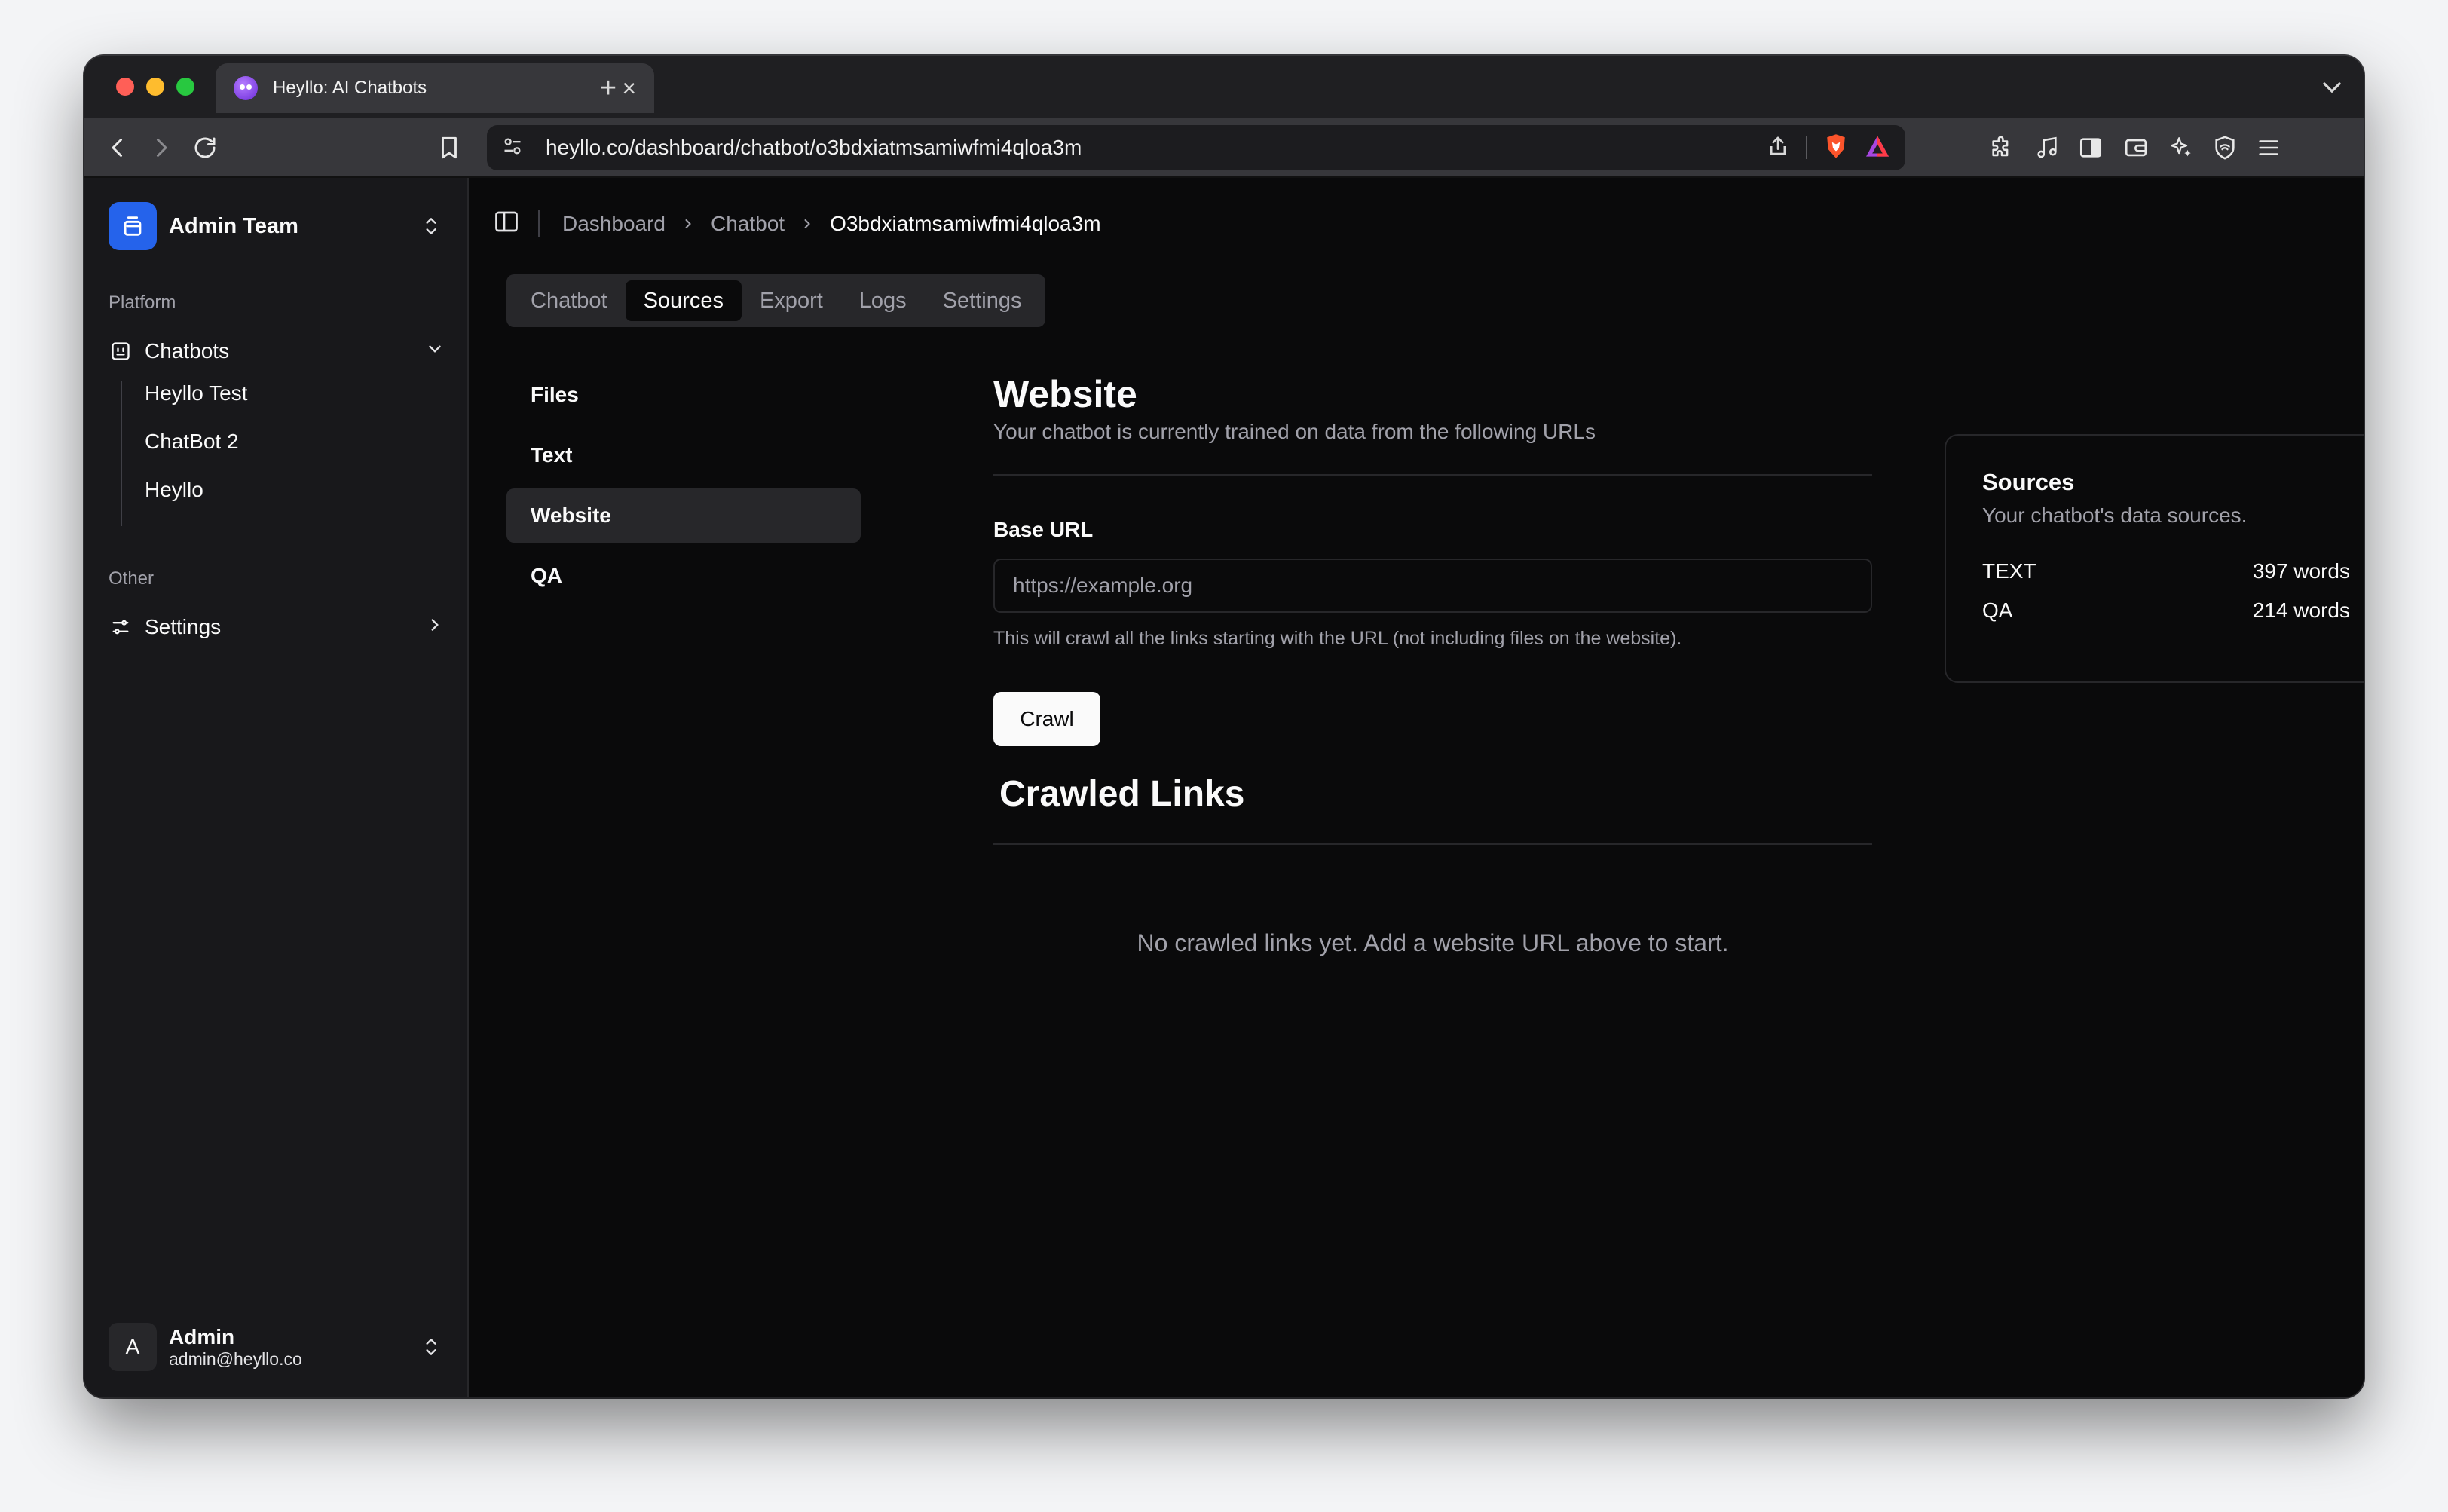 Image resolution: width=2448 pixels, height=1512 pixels. Describe the element at coordinates (133, 226) in the screenshot. I see `team-logo-icon` at that location.